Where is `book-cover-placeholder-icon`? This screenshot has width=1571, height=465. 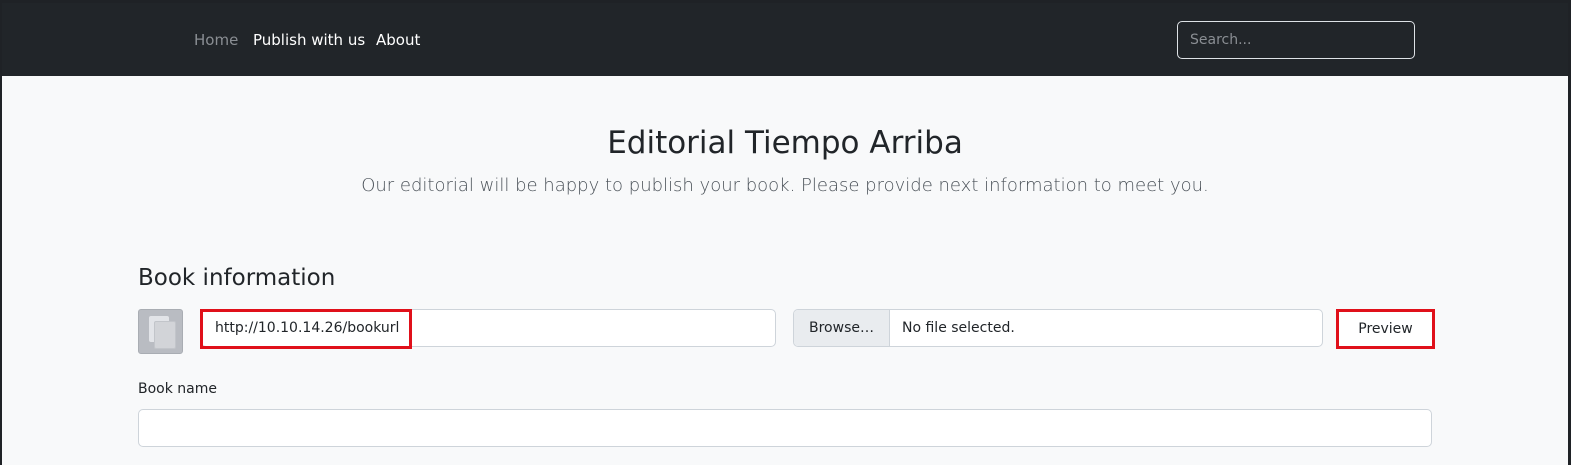
book-cover-placeholder-icon is located at coordinates (160, 331).